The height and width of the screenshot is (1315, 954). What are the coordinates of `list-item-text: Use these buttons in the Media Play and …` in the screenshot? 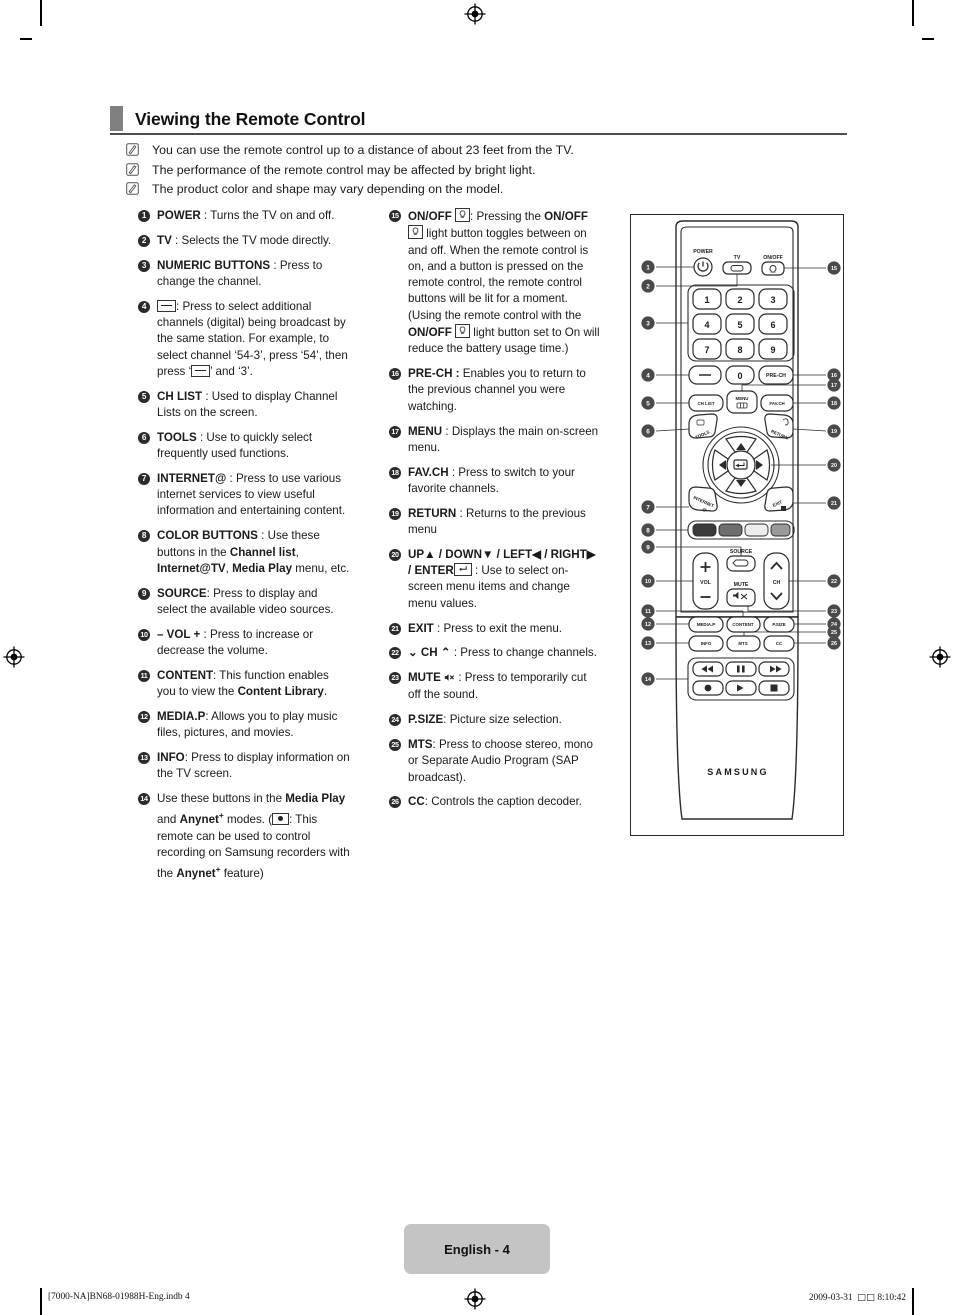 It's located at (253, 836).